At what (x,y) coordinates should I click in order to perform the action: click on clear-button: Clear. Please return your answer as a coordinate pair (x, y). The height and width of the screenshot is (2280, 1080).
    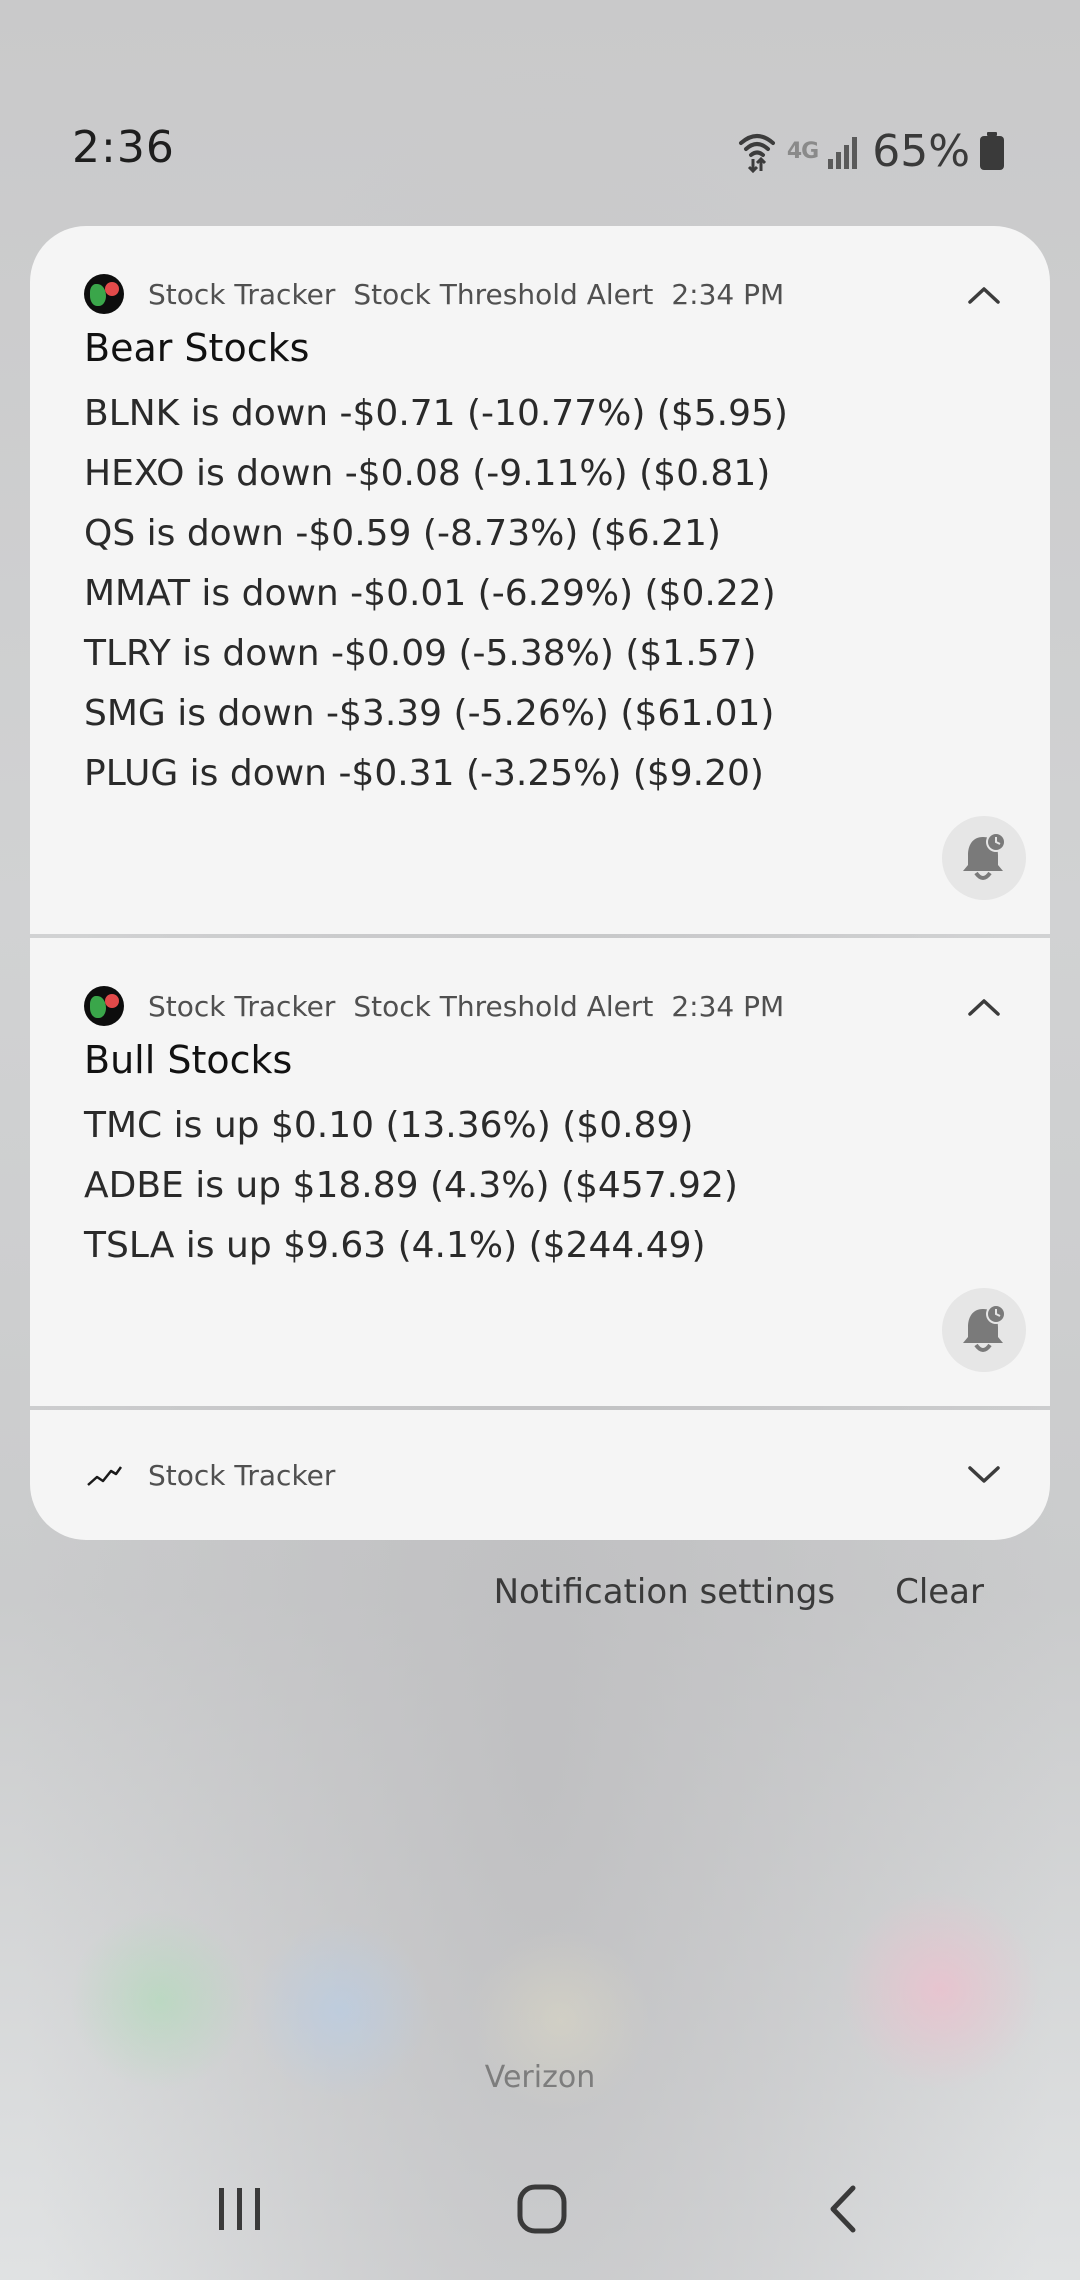
    Looking at the image, I should click on (939, 1592).